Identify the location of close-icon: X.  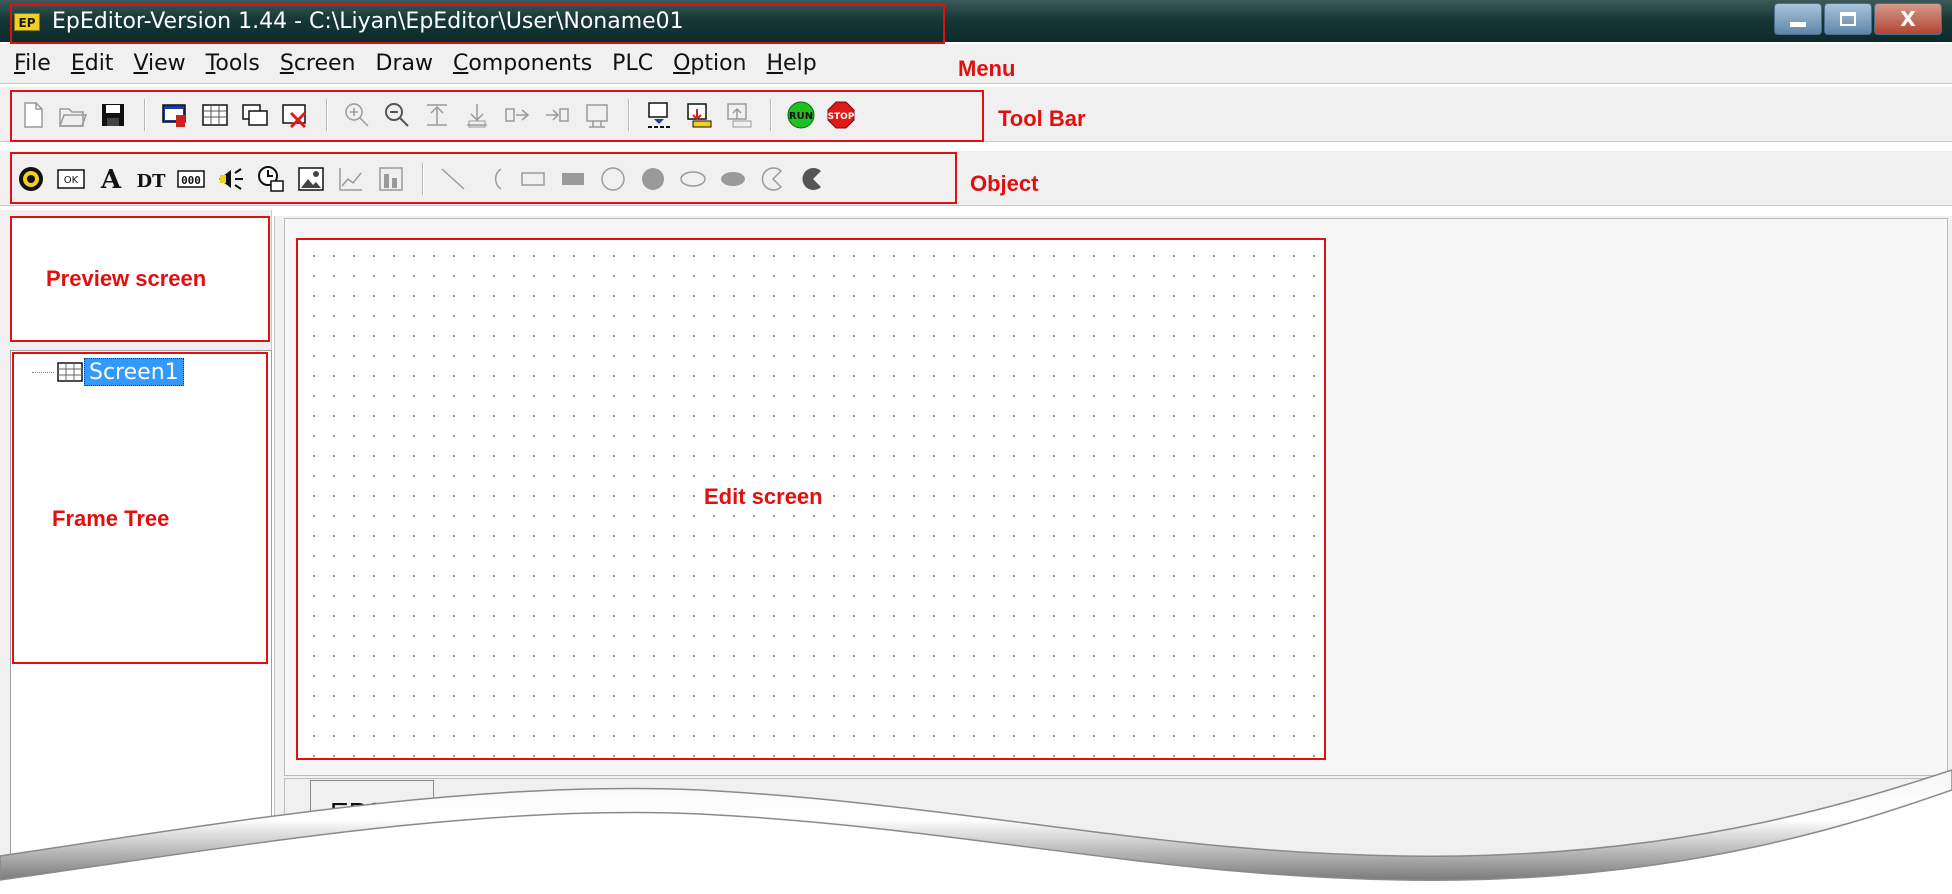
(1908, 19).